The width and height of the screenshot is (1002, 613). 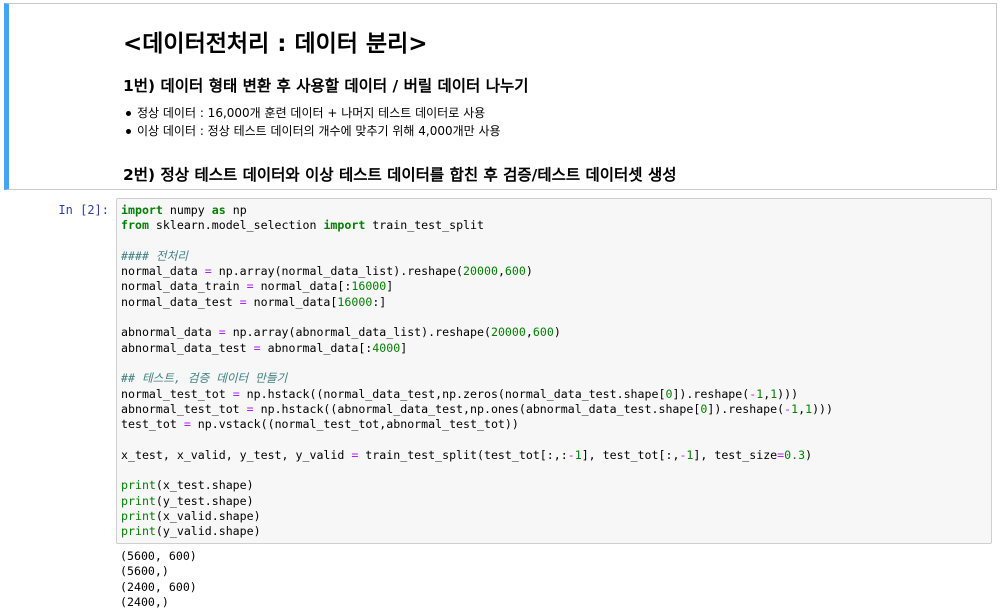 What do you see at coordinates (556, 485) in the screenshot?
I see `code-line: print(x_test.shape)` at bounding box center [556, 485].